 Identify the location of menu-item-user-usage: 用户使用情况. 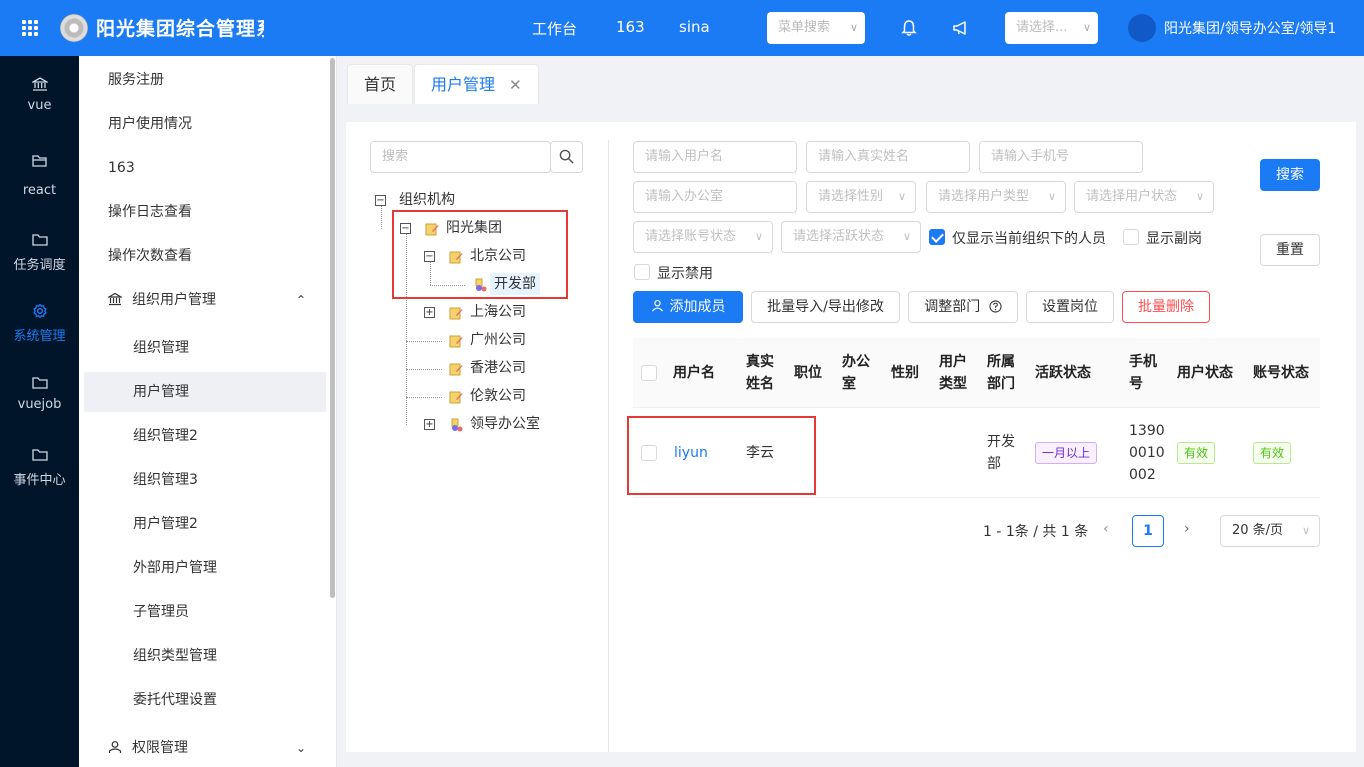
(202, 124).